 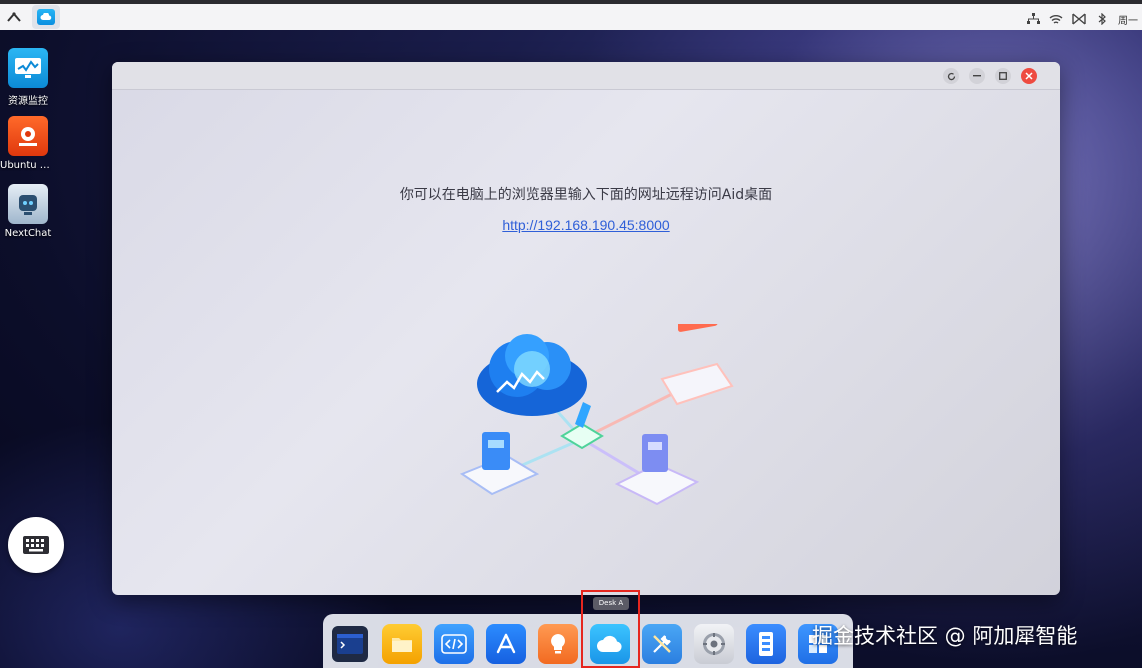 I want to click on desktop-icon-label: 资源监控, so click(x=28, y=101).